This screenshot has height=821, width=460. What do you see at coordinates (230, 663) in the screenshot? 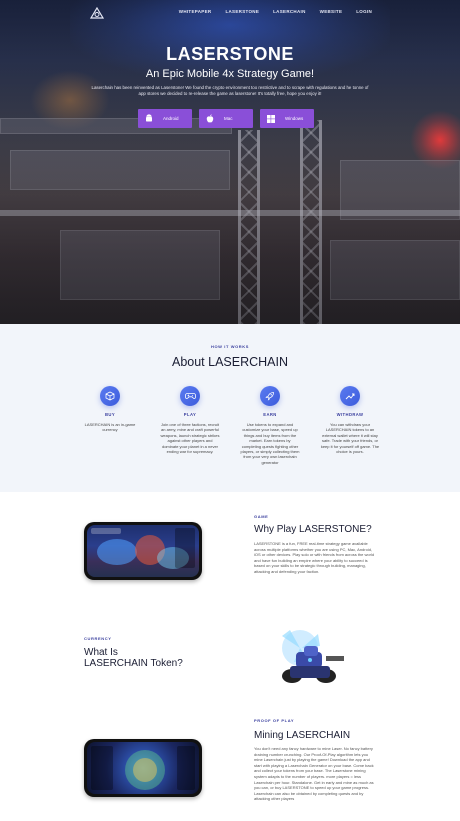
I see `currency-section: Currency What Is LASERCHAIN Token?` at bounding box center [230, 663].